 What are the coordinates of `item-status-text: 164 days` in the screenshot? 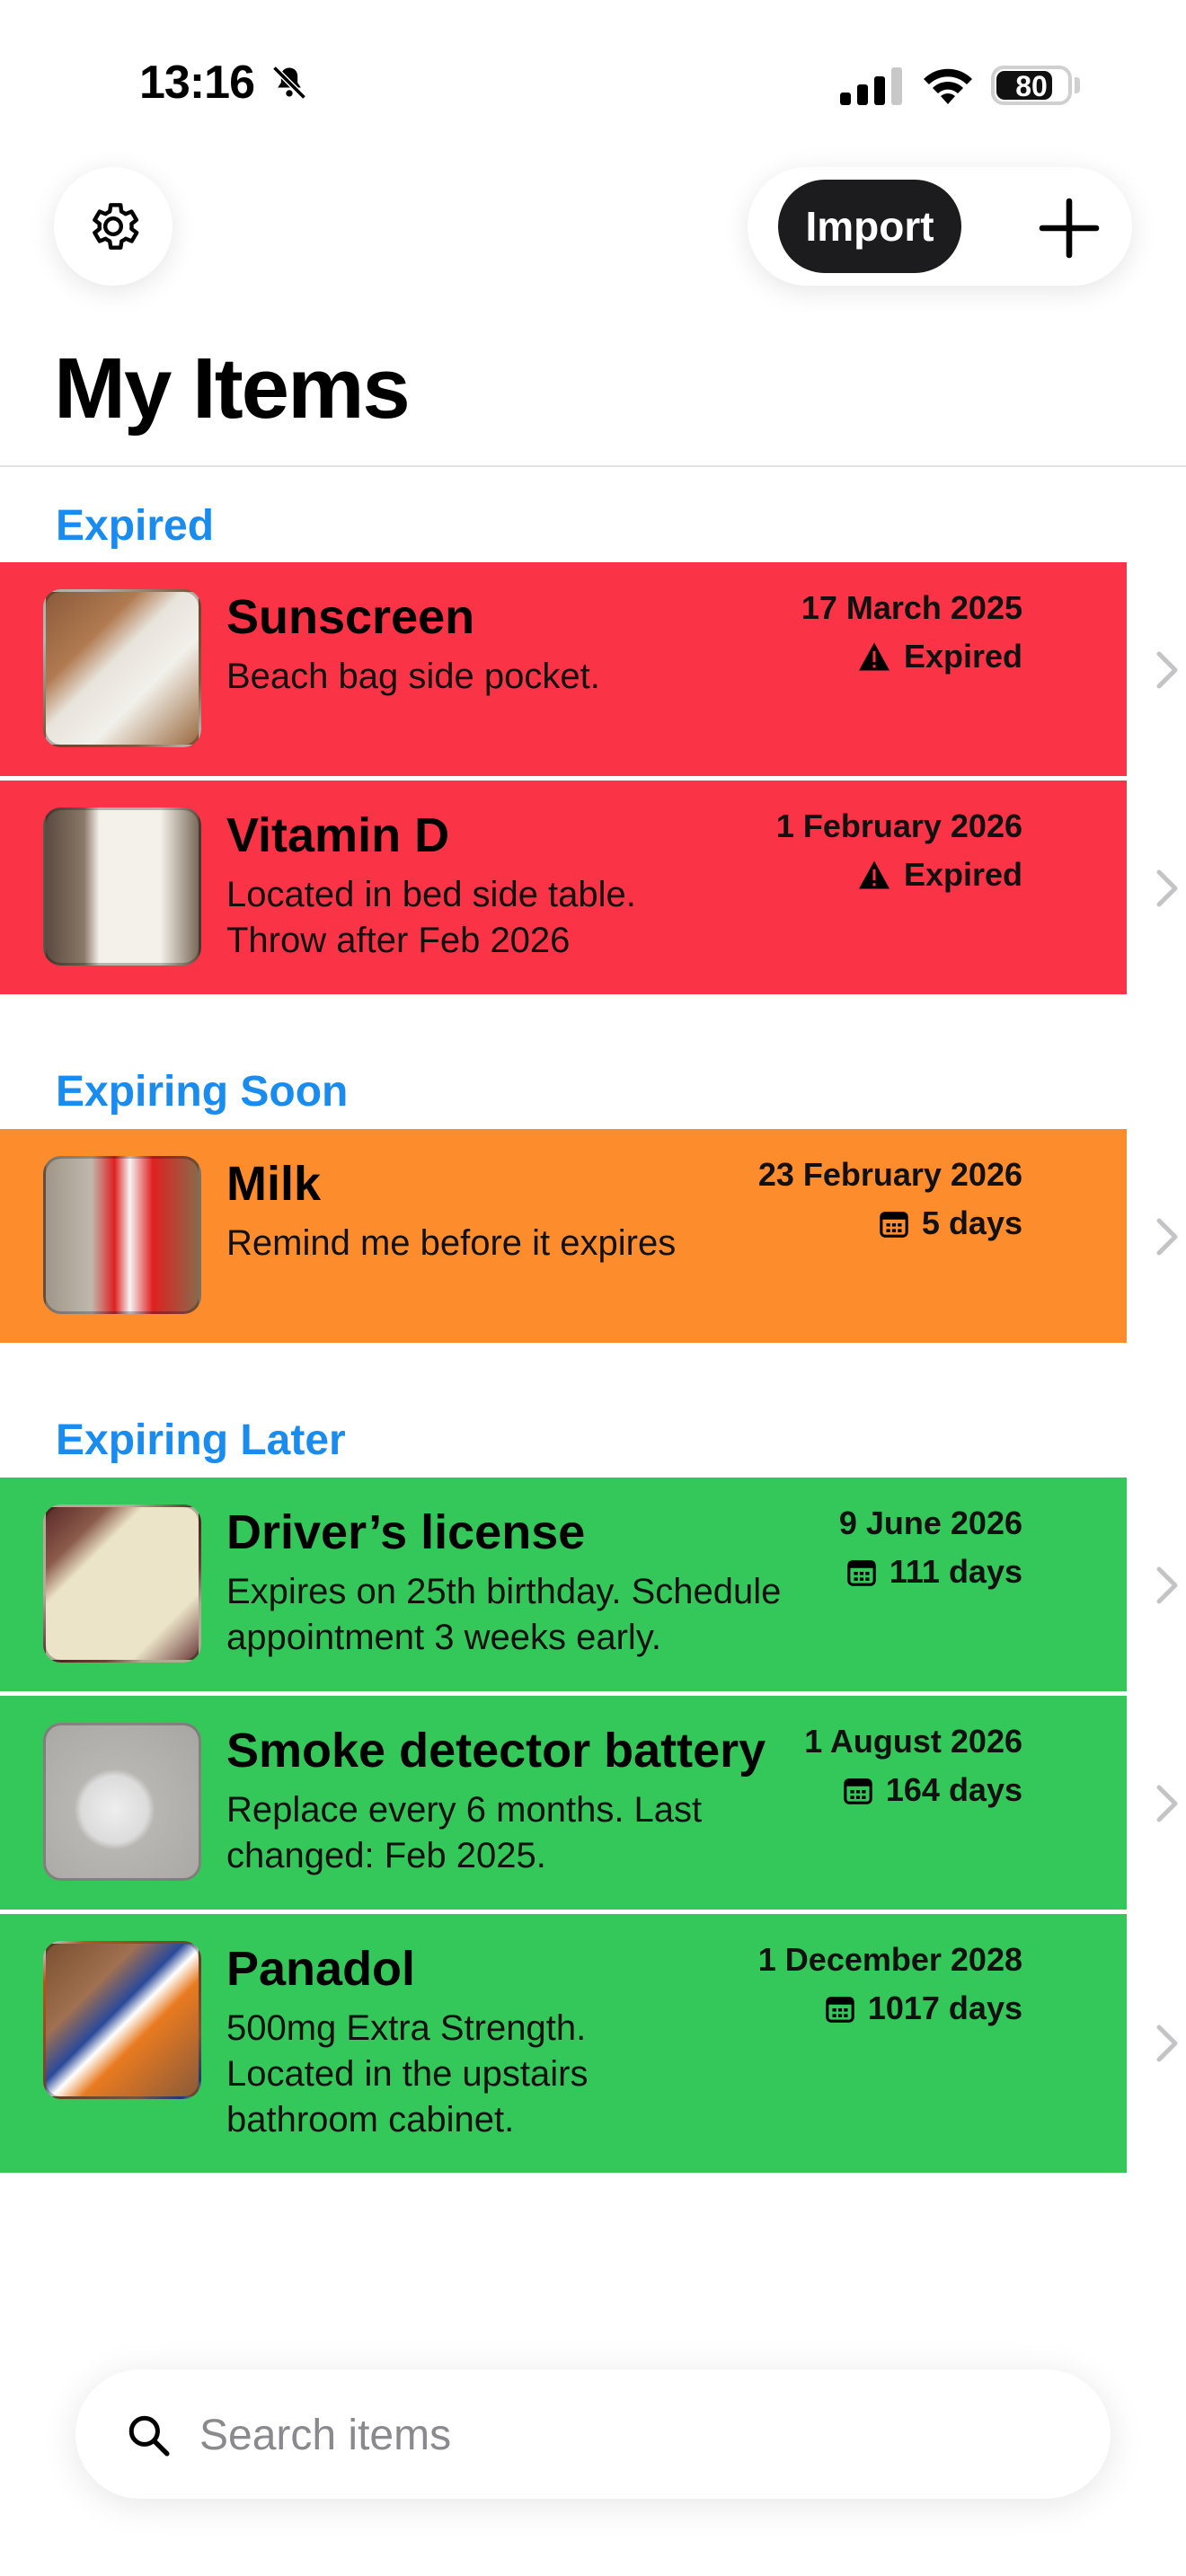 It's located at (953, 1789).